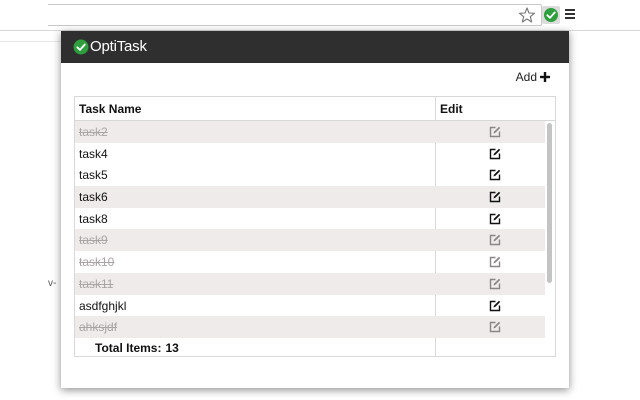  What do you see at coordinates (310, 175) in the screenshot?
I see `table-row: task5` at bounding box center [310, 175].